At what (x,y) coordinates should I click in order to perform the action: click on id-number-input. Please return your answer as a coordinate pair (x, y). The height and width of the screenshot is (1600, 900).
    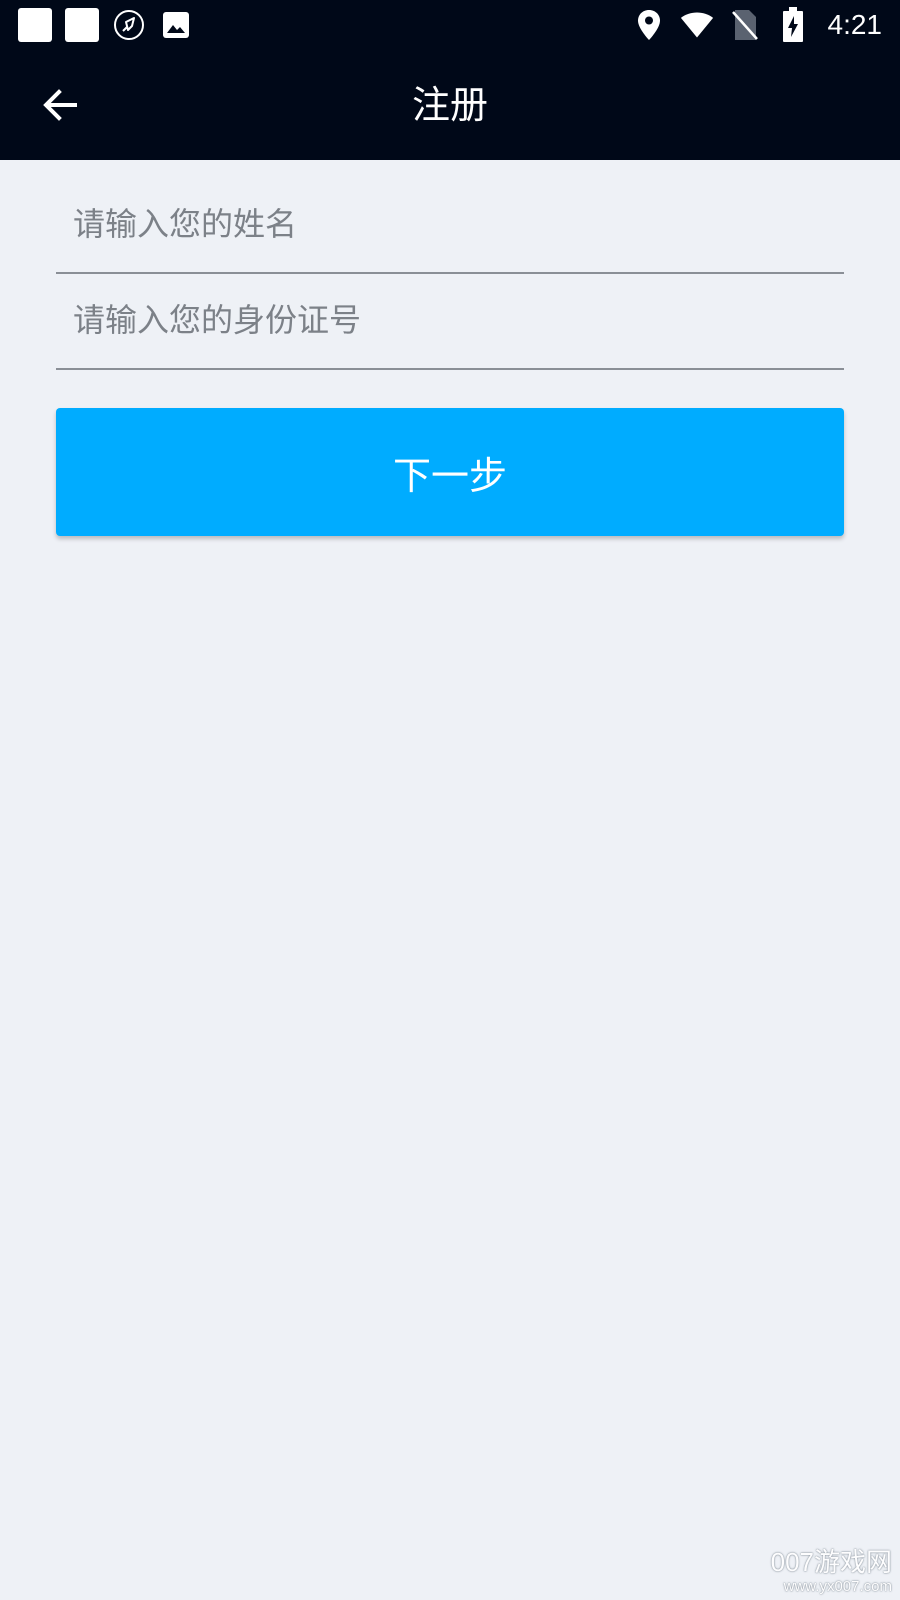
    Looking at the image, I should click on (450, 320).